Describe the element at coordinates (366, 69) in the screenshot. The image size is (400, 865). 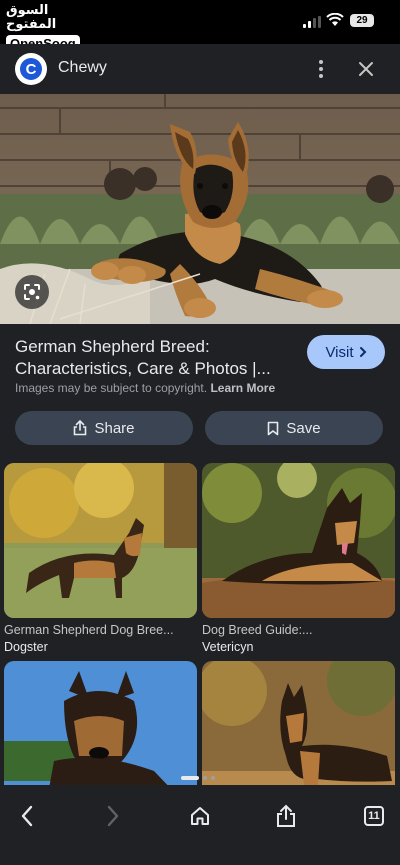
I see `close-icon` at that location.